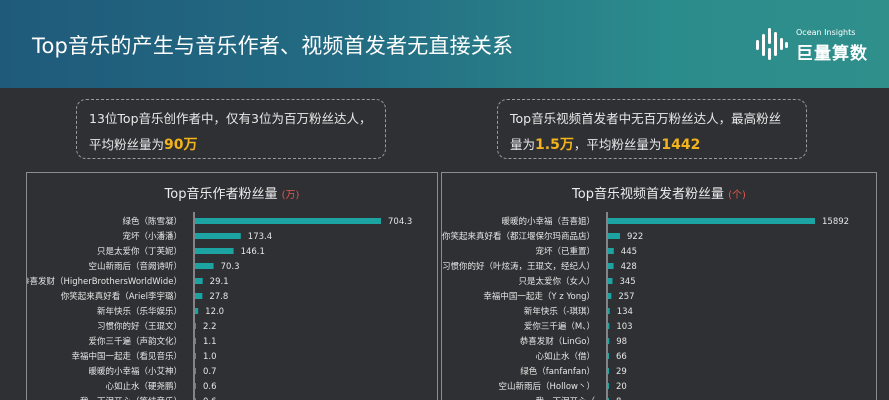 The width and height of the screenshot is (889, 400). I want to click on category-label: 我一下泪开心（, so click(565, 398).